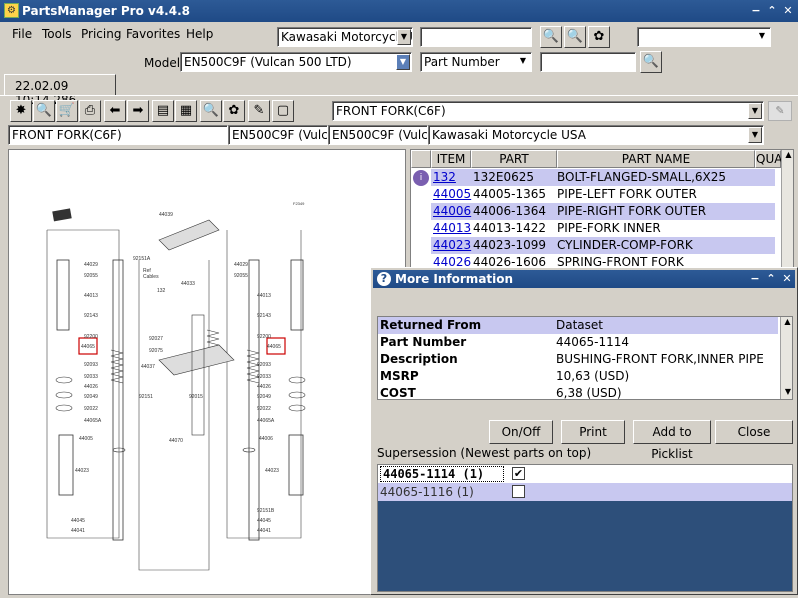 This screenshot has height=598, width=798. Describe the element at coordinates (142, 259) in the screenshot. I see `svg-text: 92151A` at that location.